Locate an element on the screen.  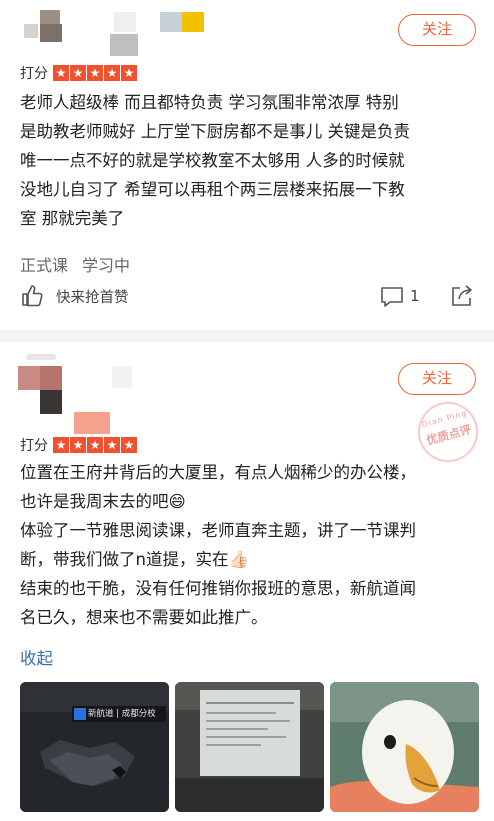
office-photo: 新航道 | 成都分校 is located at coordinates (94, 747).